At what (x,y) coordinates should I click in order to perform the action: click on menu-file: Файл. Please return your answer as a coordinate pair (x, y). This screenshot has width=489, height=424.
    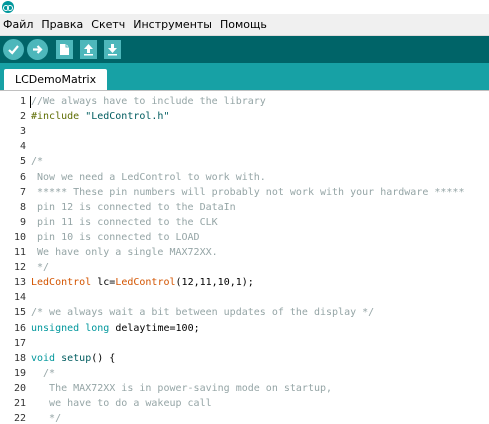
    Looking at the image, I should click on (18, 24).